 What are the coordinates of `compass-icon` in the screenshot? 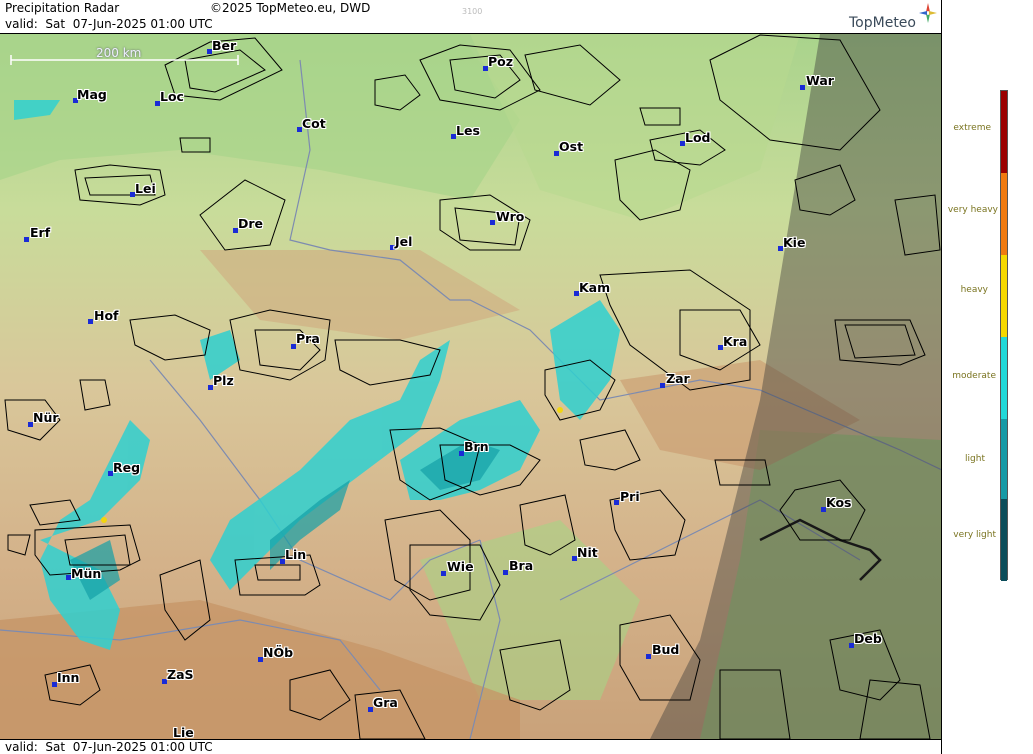 It's located at (928, 13).